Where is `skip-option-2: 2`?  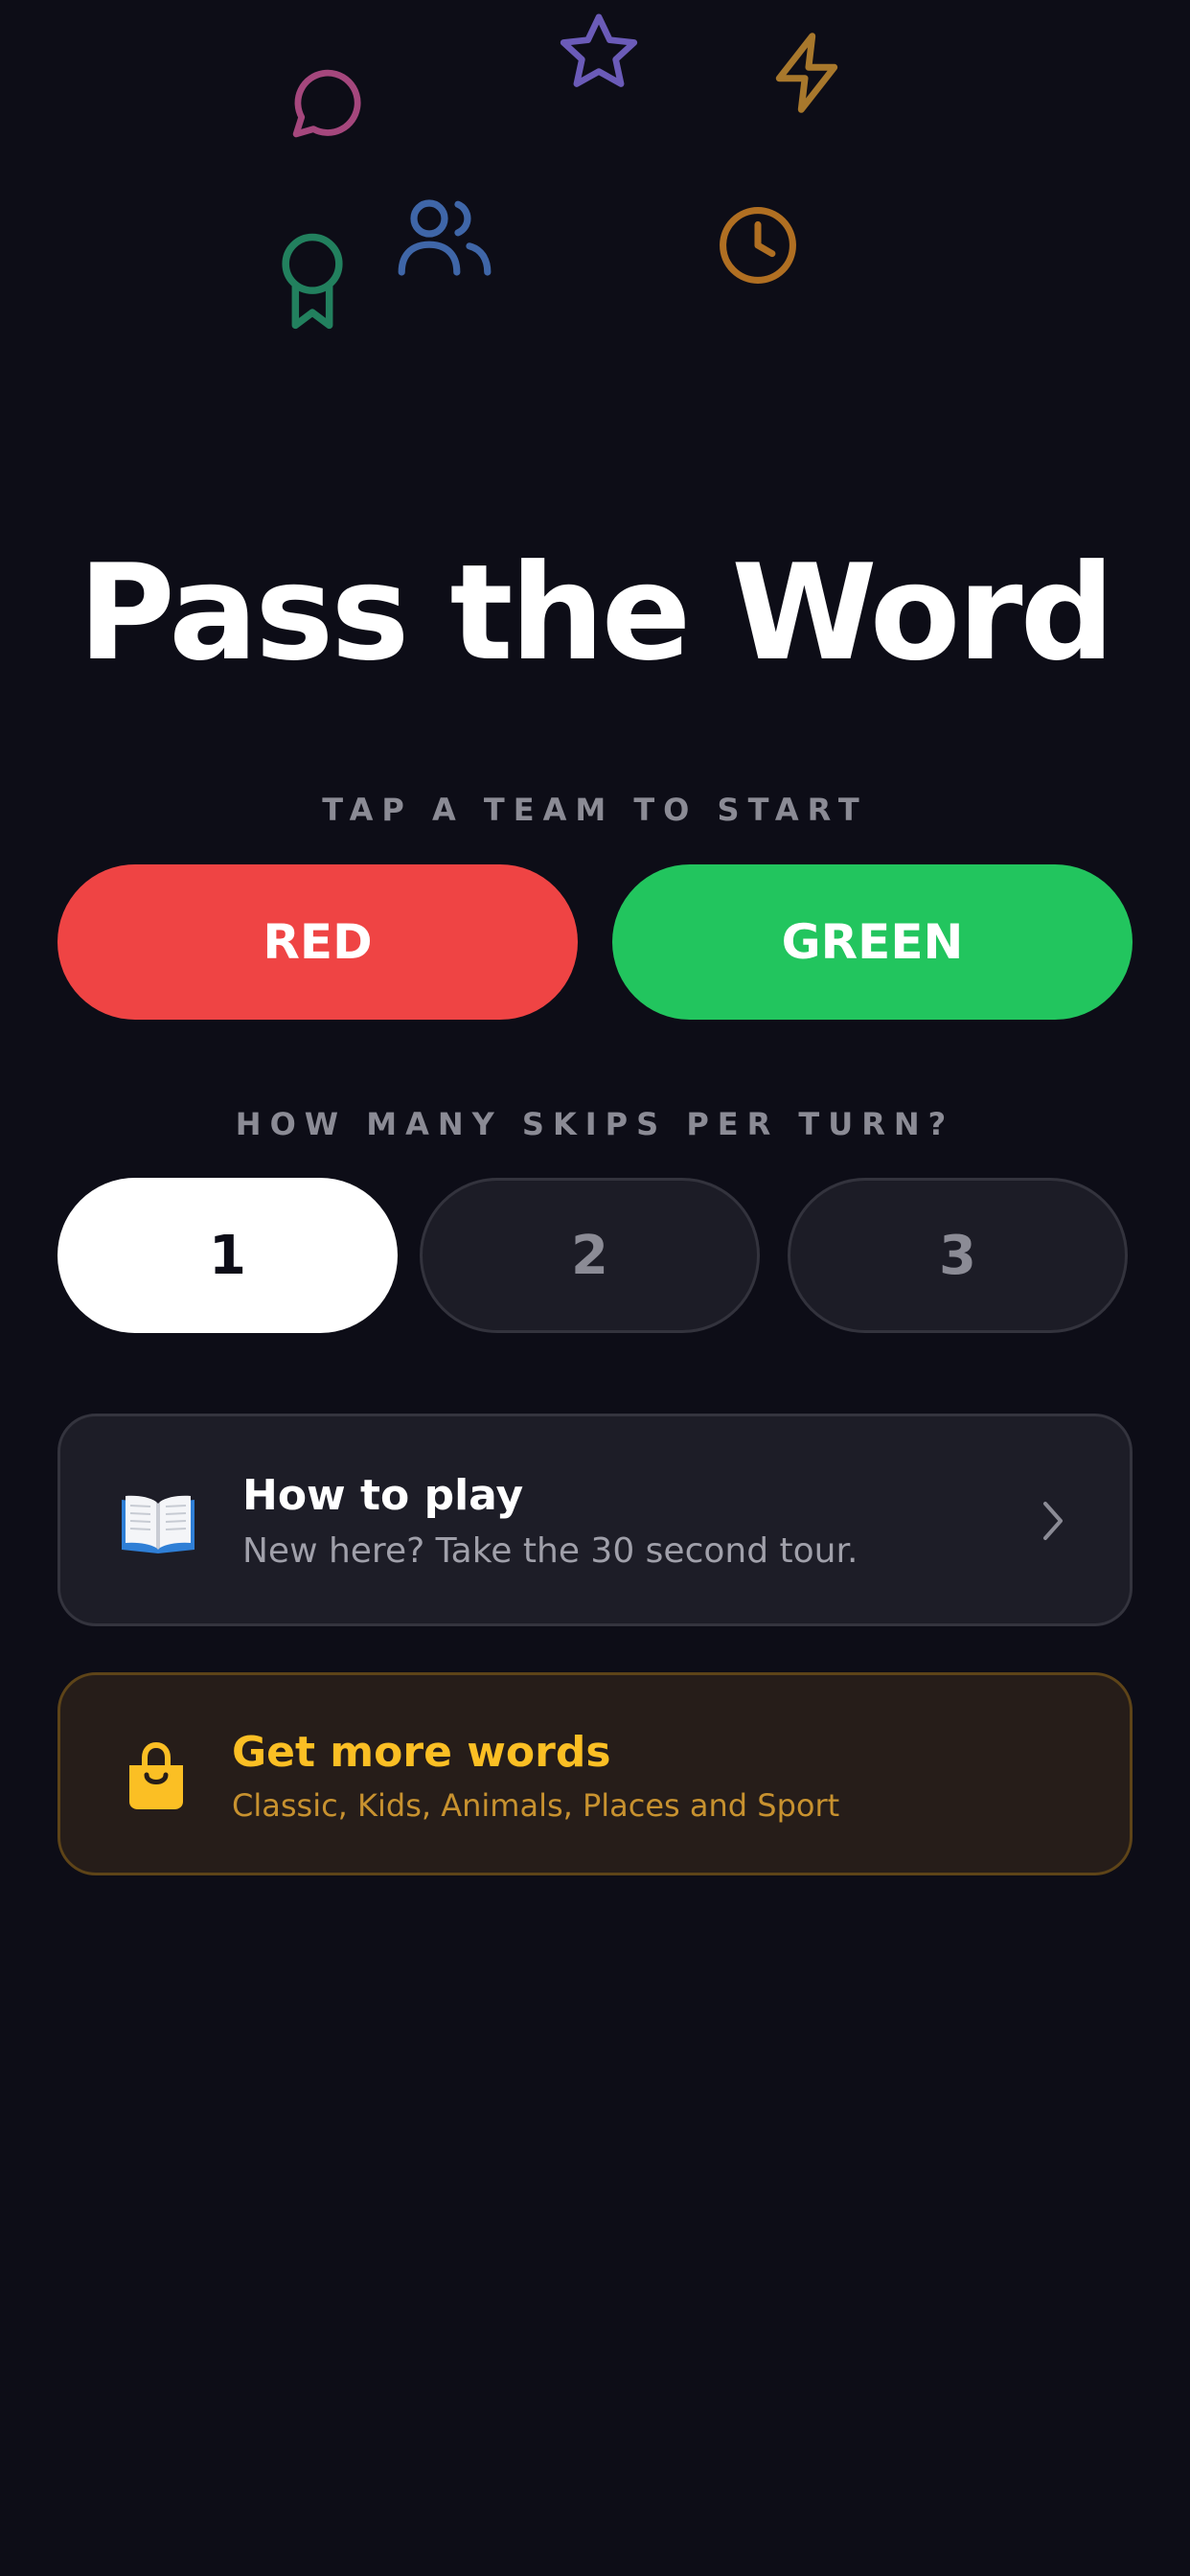 skip-option-2: 2 is located at coordinates (590, 1255).